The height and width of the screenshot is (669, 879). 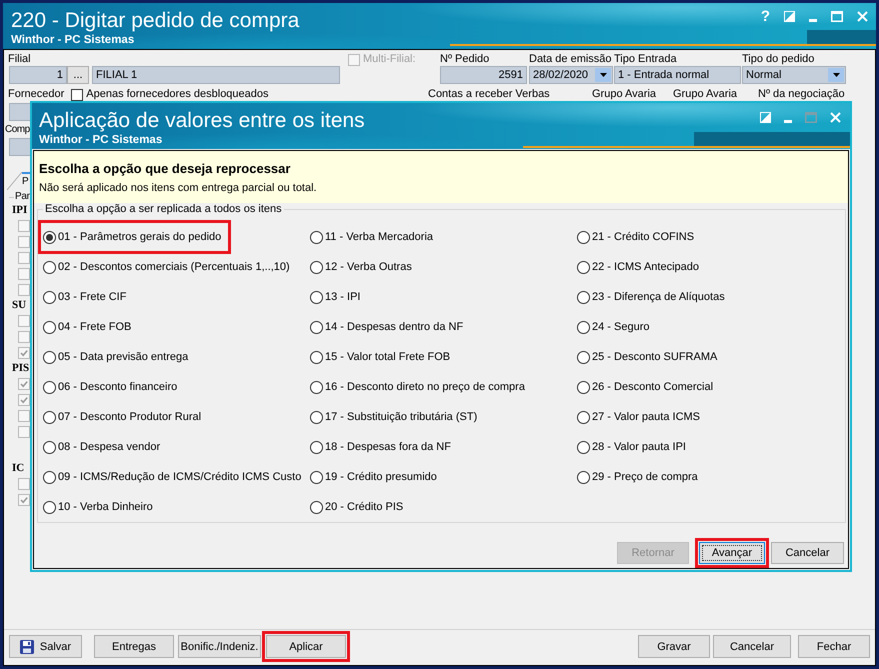 What do you see at coordinates (45, 646) in the screenshot?
I see `action-button: Salvar` at bounding box center [45, 646].